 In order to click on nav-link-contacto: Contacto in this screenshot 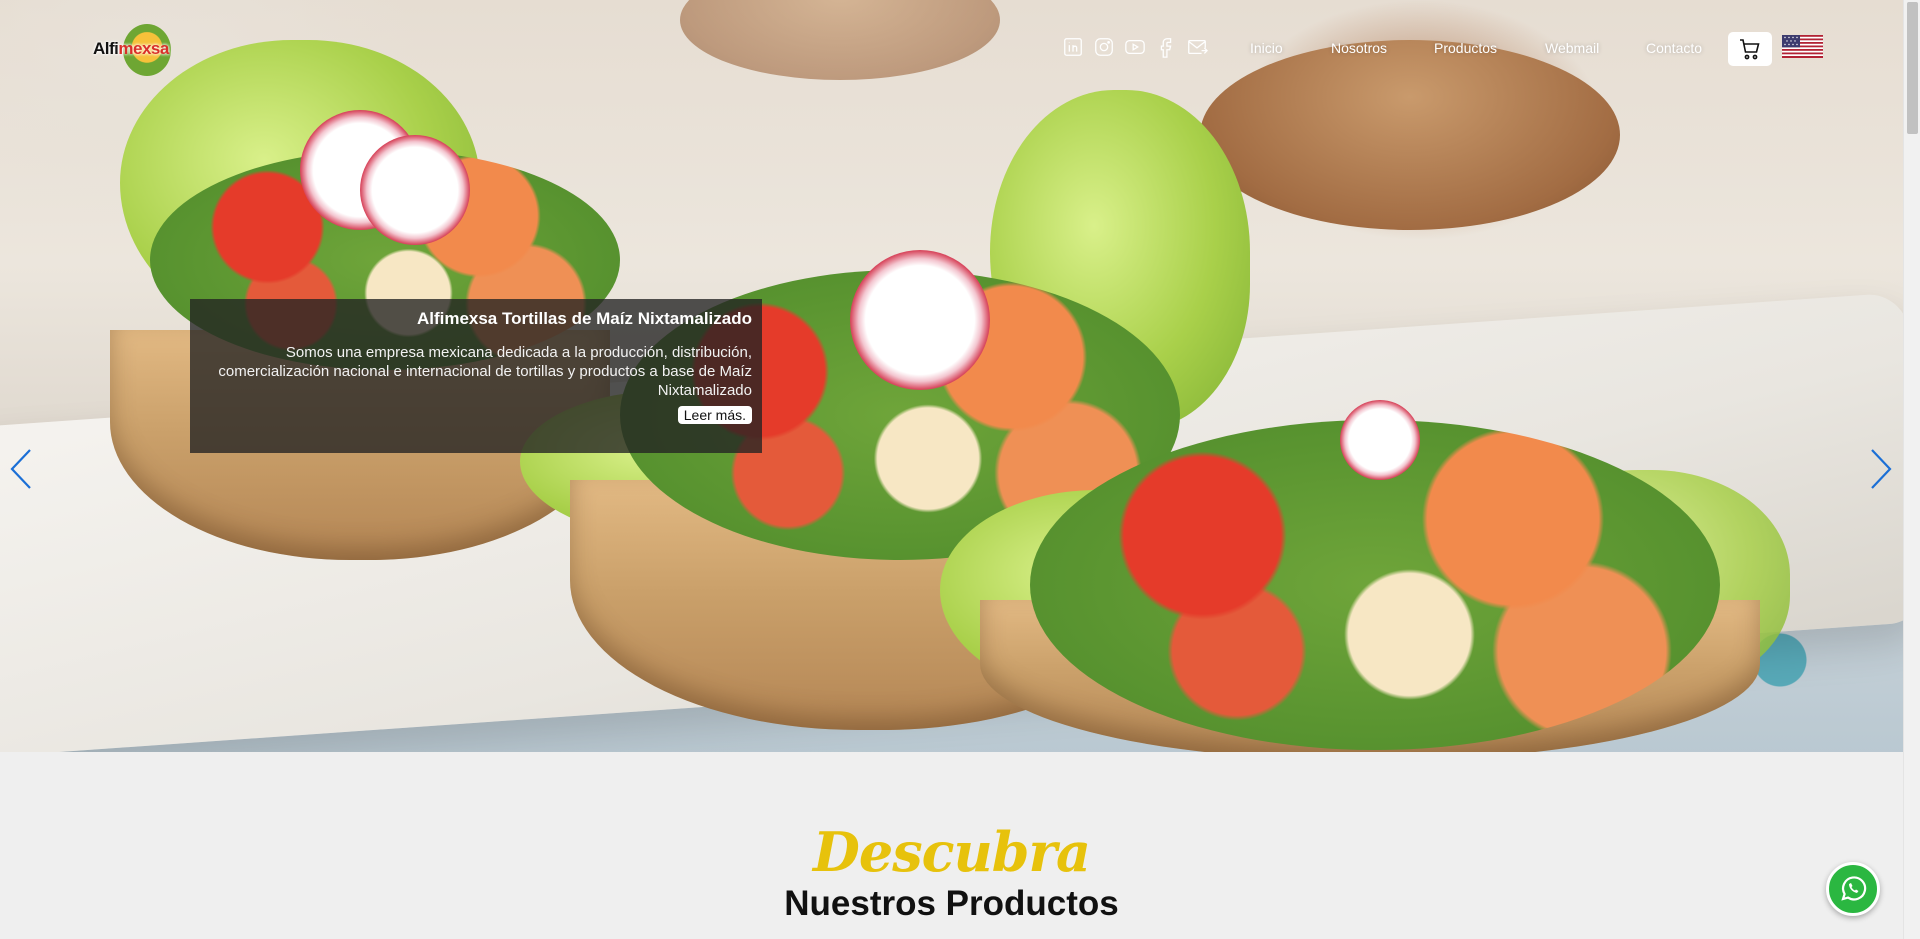, I will do `click(1674, 48)`.